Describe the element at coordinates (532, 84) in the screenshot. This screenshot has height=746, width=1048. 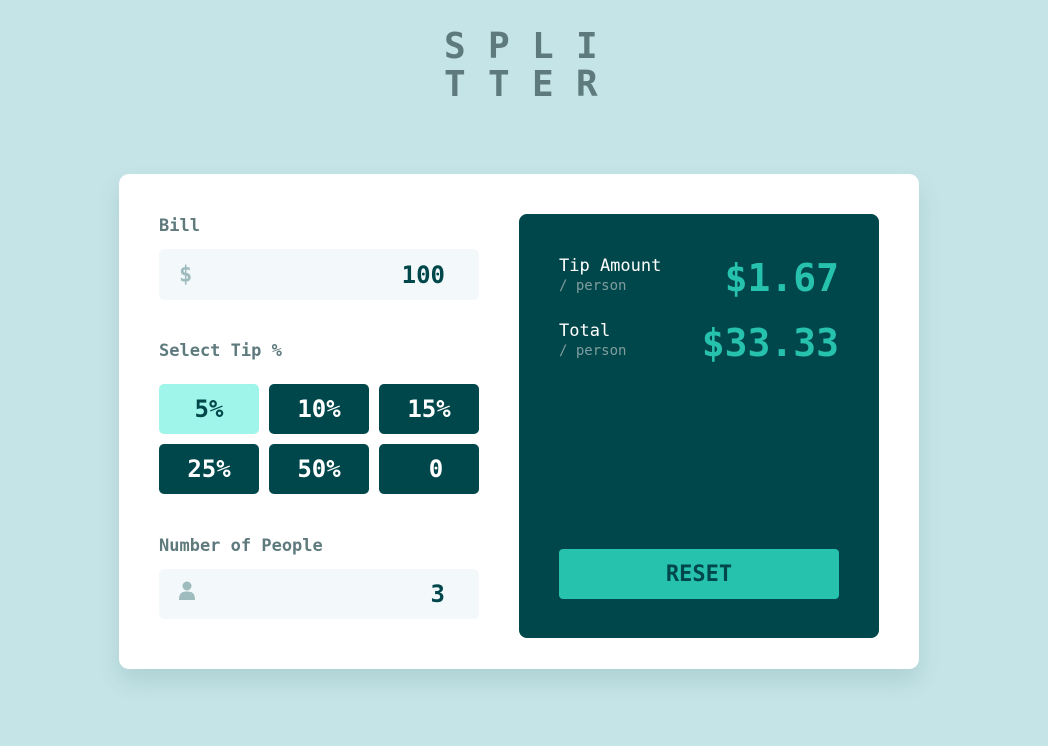
I see `logo-line-2: TTER` at that location.